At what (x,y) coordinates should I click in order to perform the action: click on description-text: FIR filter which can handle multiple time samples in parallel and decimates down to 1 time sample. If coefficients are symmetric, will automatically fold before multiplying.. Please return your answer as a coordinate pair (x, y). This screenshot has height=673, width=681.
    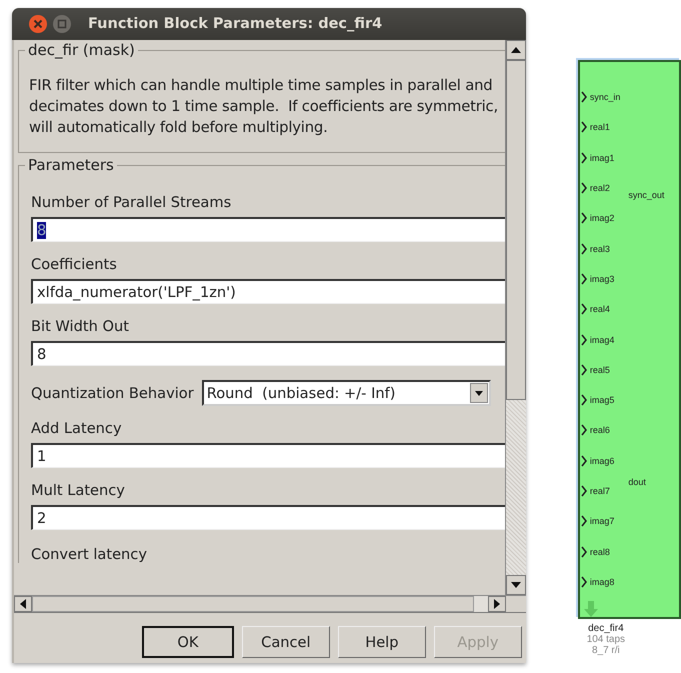
    Looking at the image, I should click on (264, 107).